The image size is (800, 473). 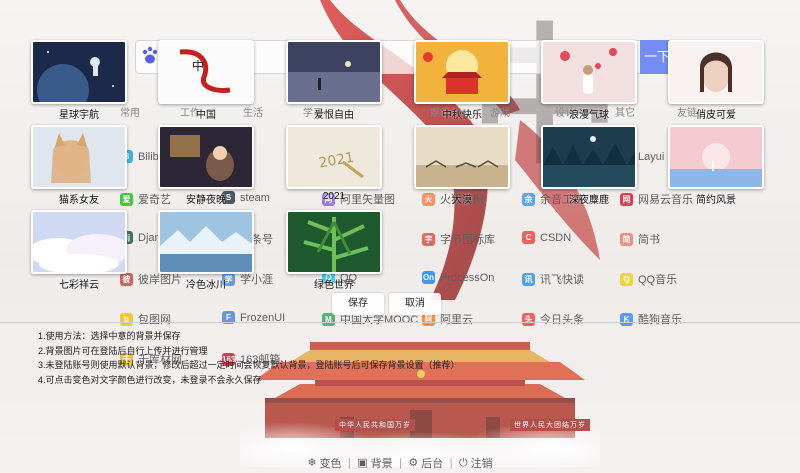 I want to click on instruction-line: 2.背景图片可在登陆后自行上传并进行管理, so click(x=123, y=350).